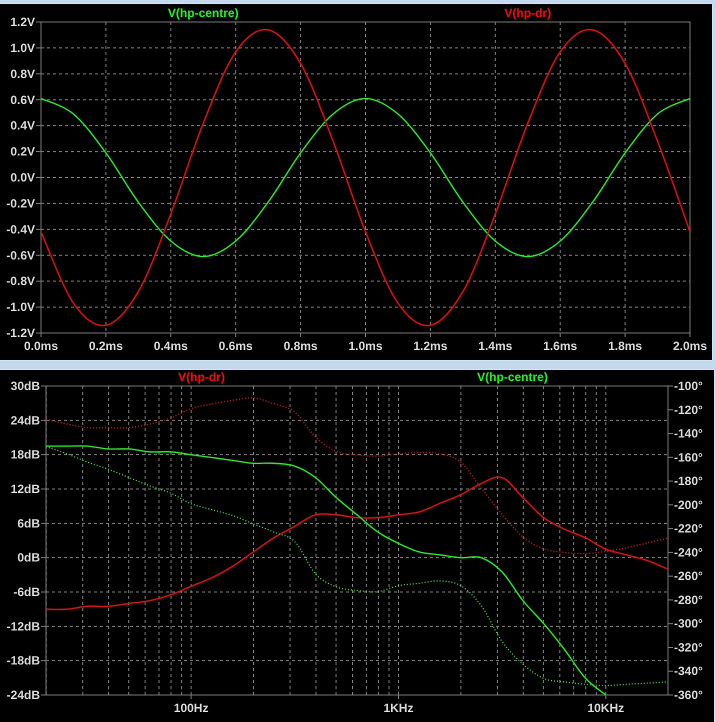 This screenshot has width=716, height=722. What do you see at coordinates (688, 505) in the screenshot?
I see `phase-tick-label: -200°` at bounding box center [688, 505].